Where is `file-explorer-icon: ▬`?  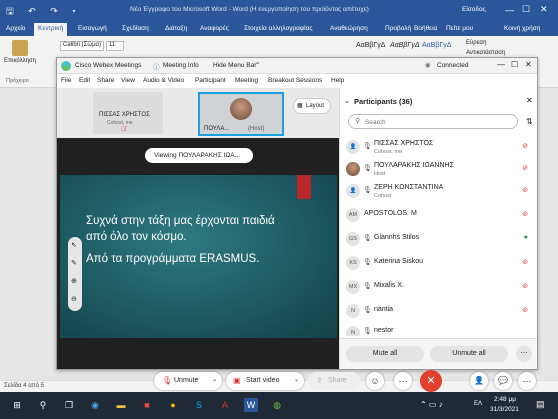 file-explorer-icon: ▬ is located at coordinates (121, 405).